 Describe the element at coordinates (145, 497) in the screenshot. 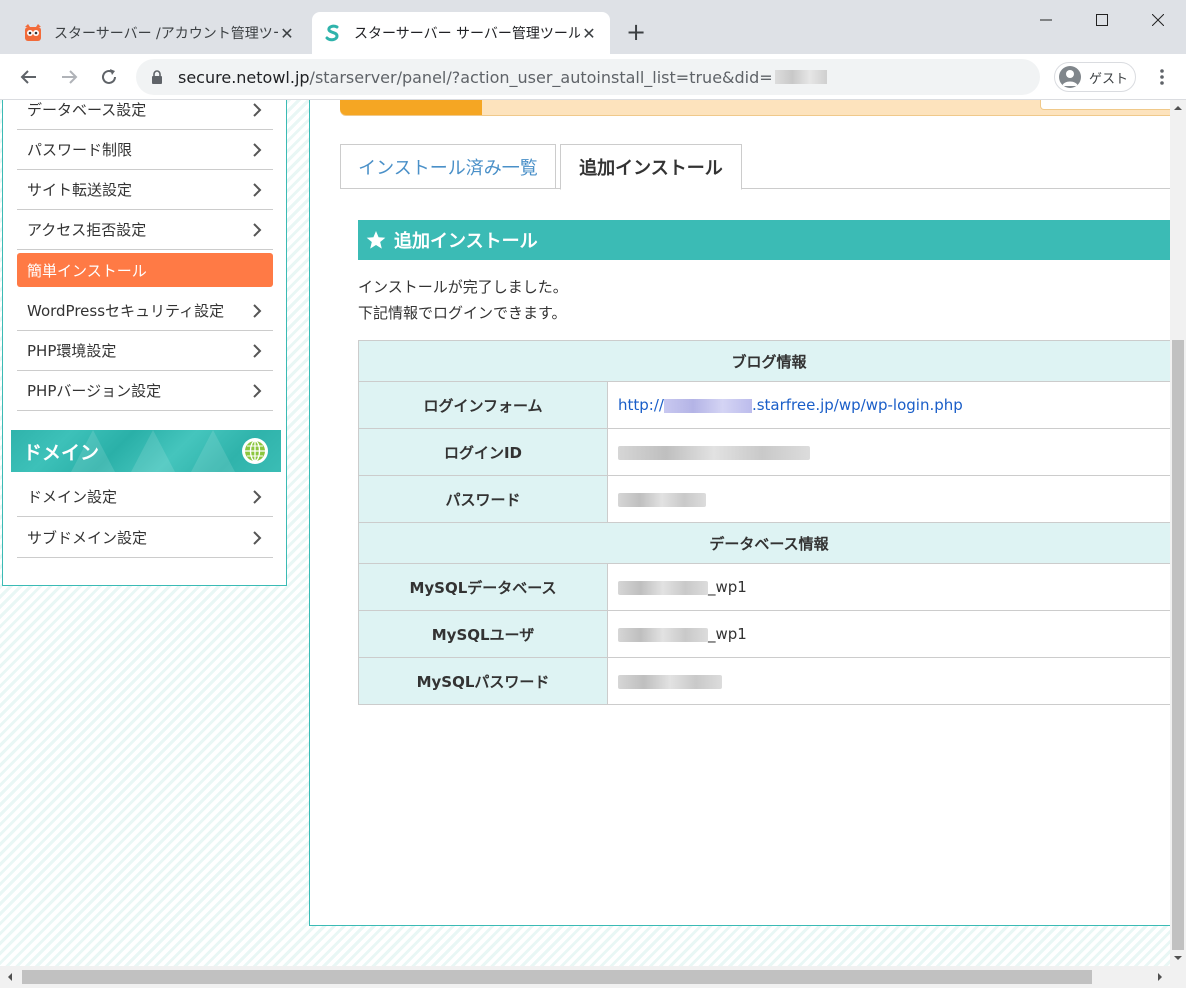

I see `sidebar-item-domain-settings: ドメイン設定` at that location.